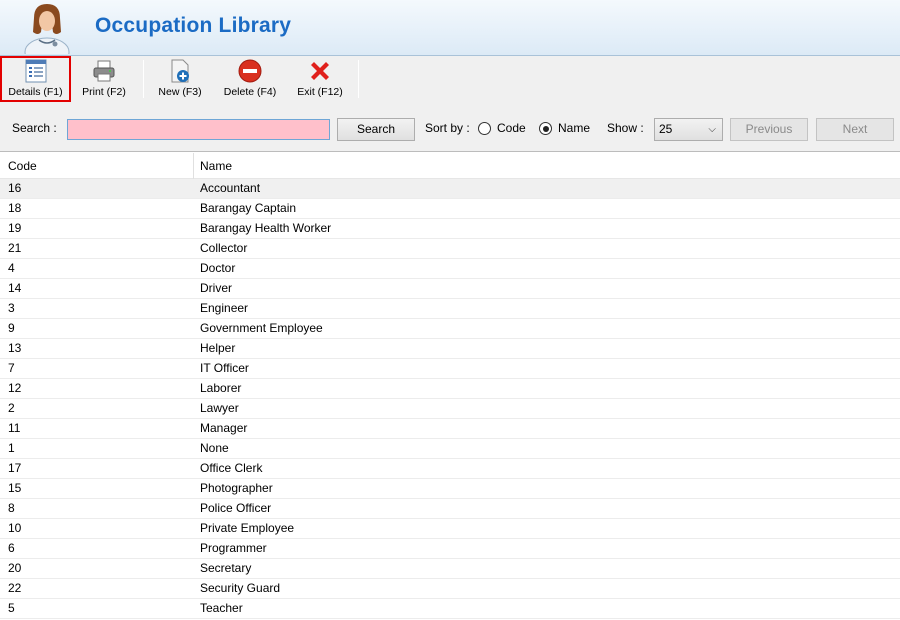  I want to click on print-button: Print (F2), so click(104, 79).